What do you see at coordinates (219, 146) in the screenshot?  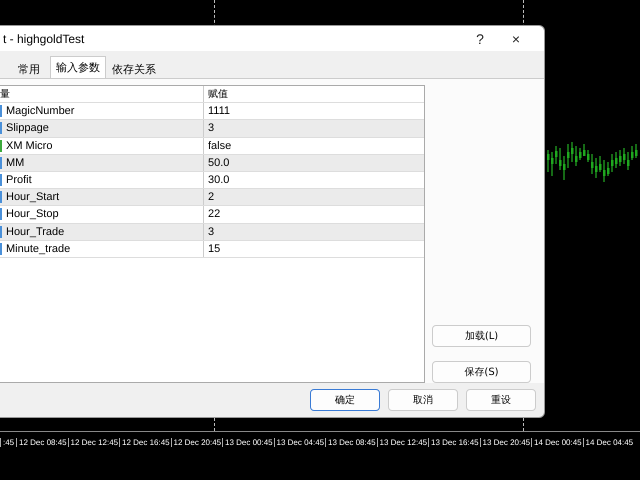 I see `table-cell-text: false` at bounding box center [219, 146].